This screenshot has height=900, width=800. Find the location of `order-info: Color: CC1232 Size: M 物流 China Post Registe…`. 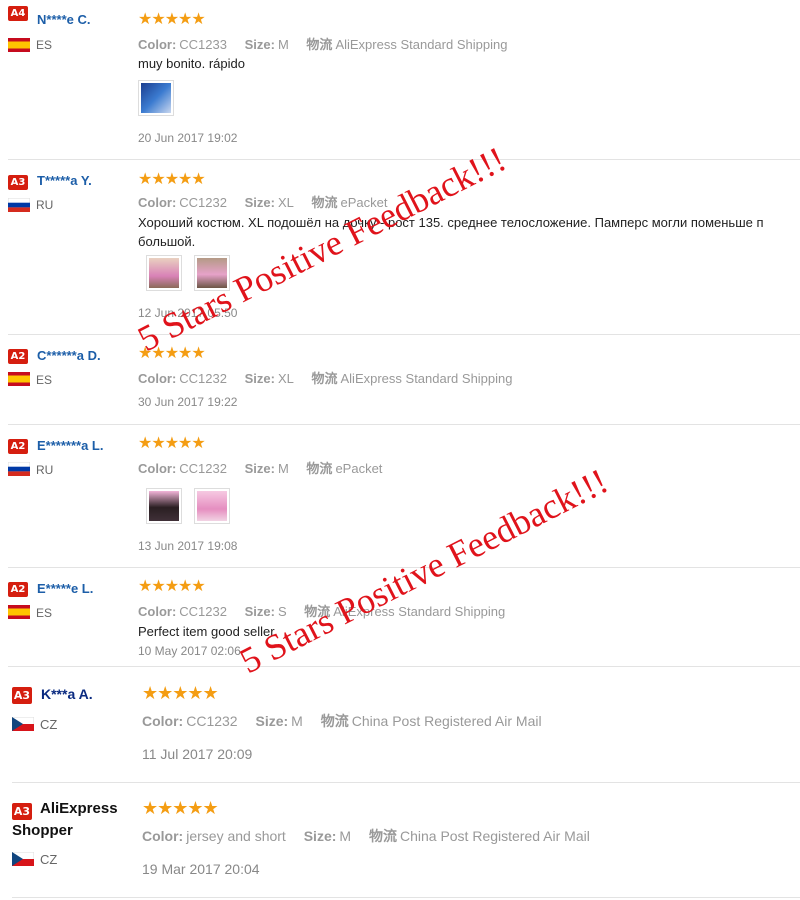

order-info: Color: CC1232 Size: M 物流 China Post Registe… is located at coordinates (349, 721).